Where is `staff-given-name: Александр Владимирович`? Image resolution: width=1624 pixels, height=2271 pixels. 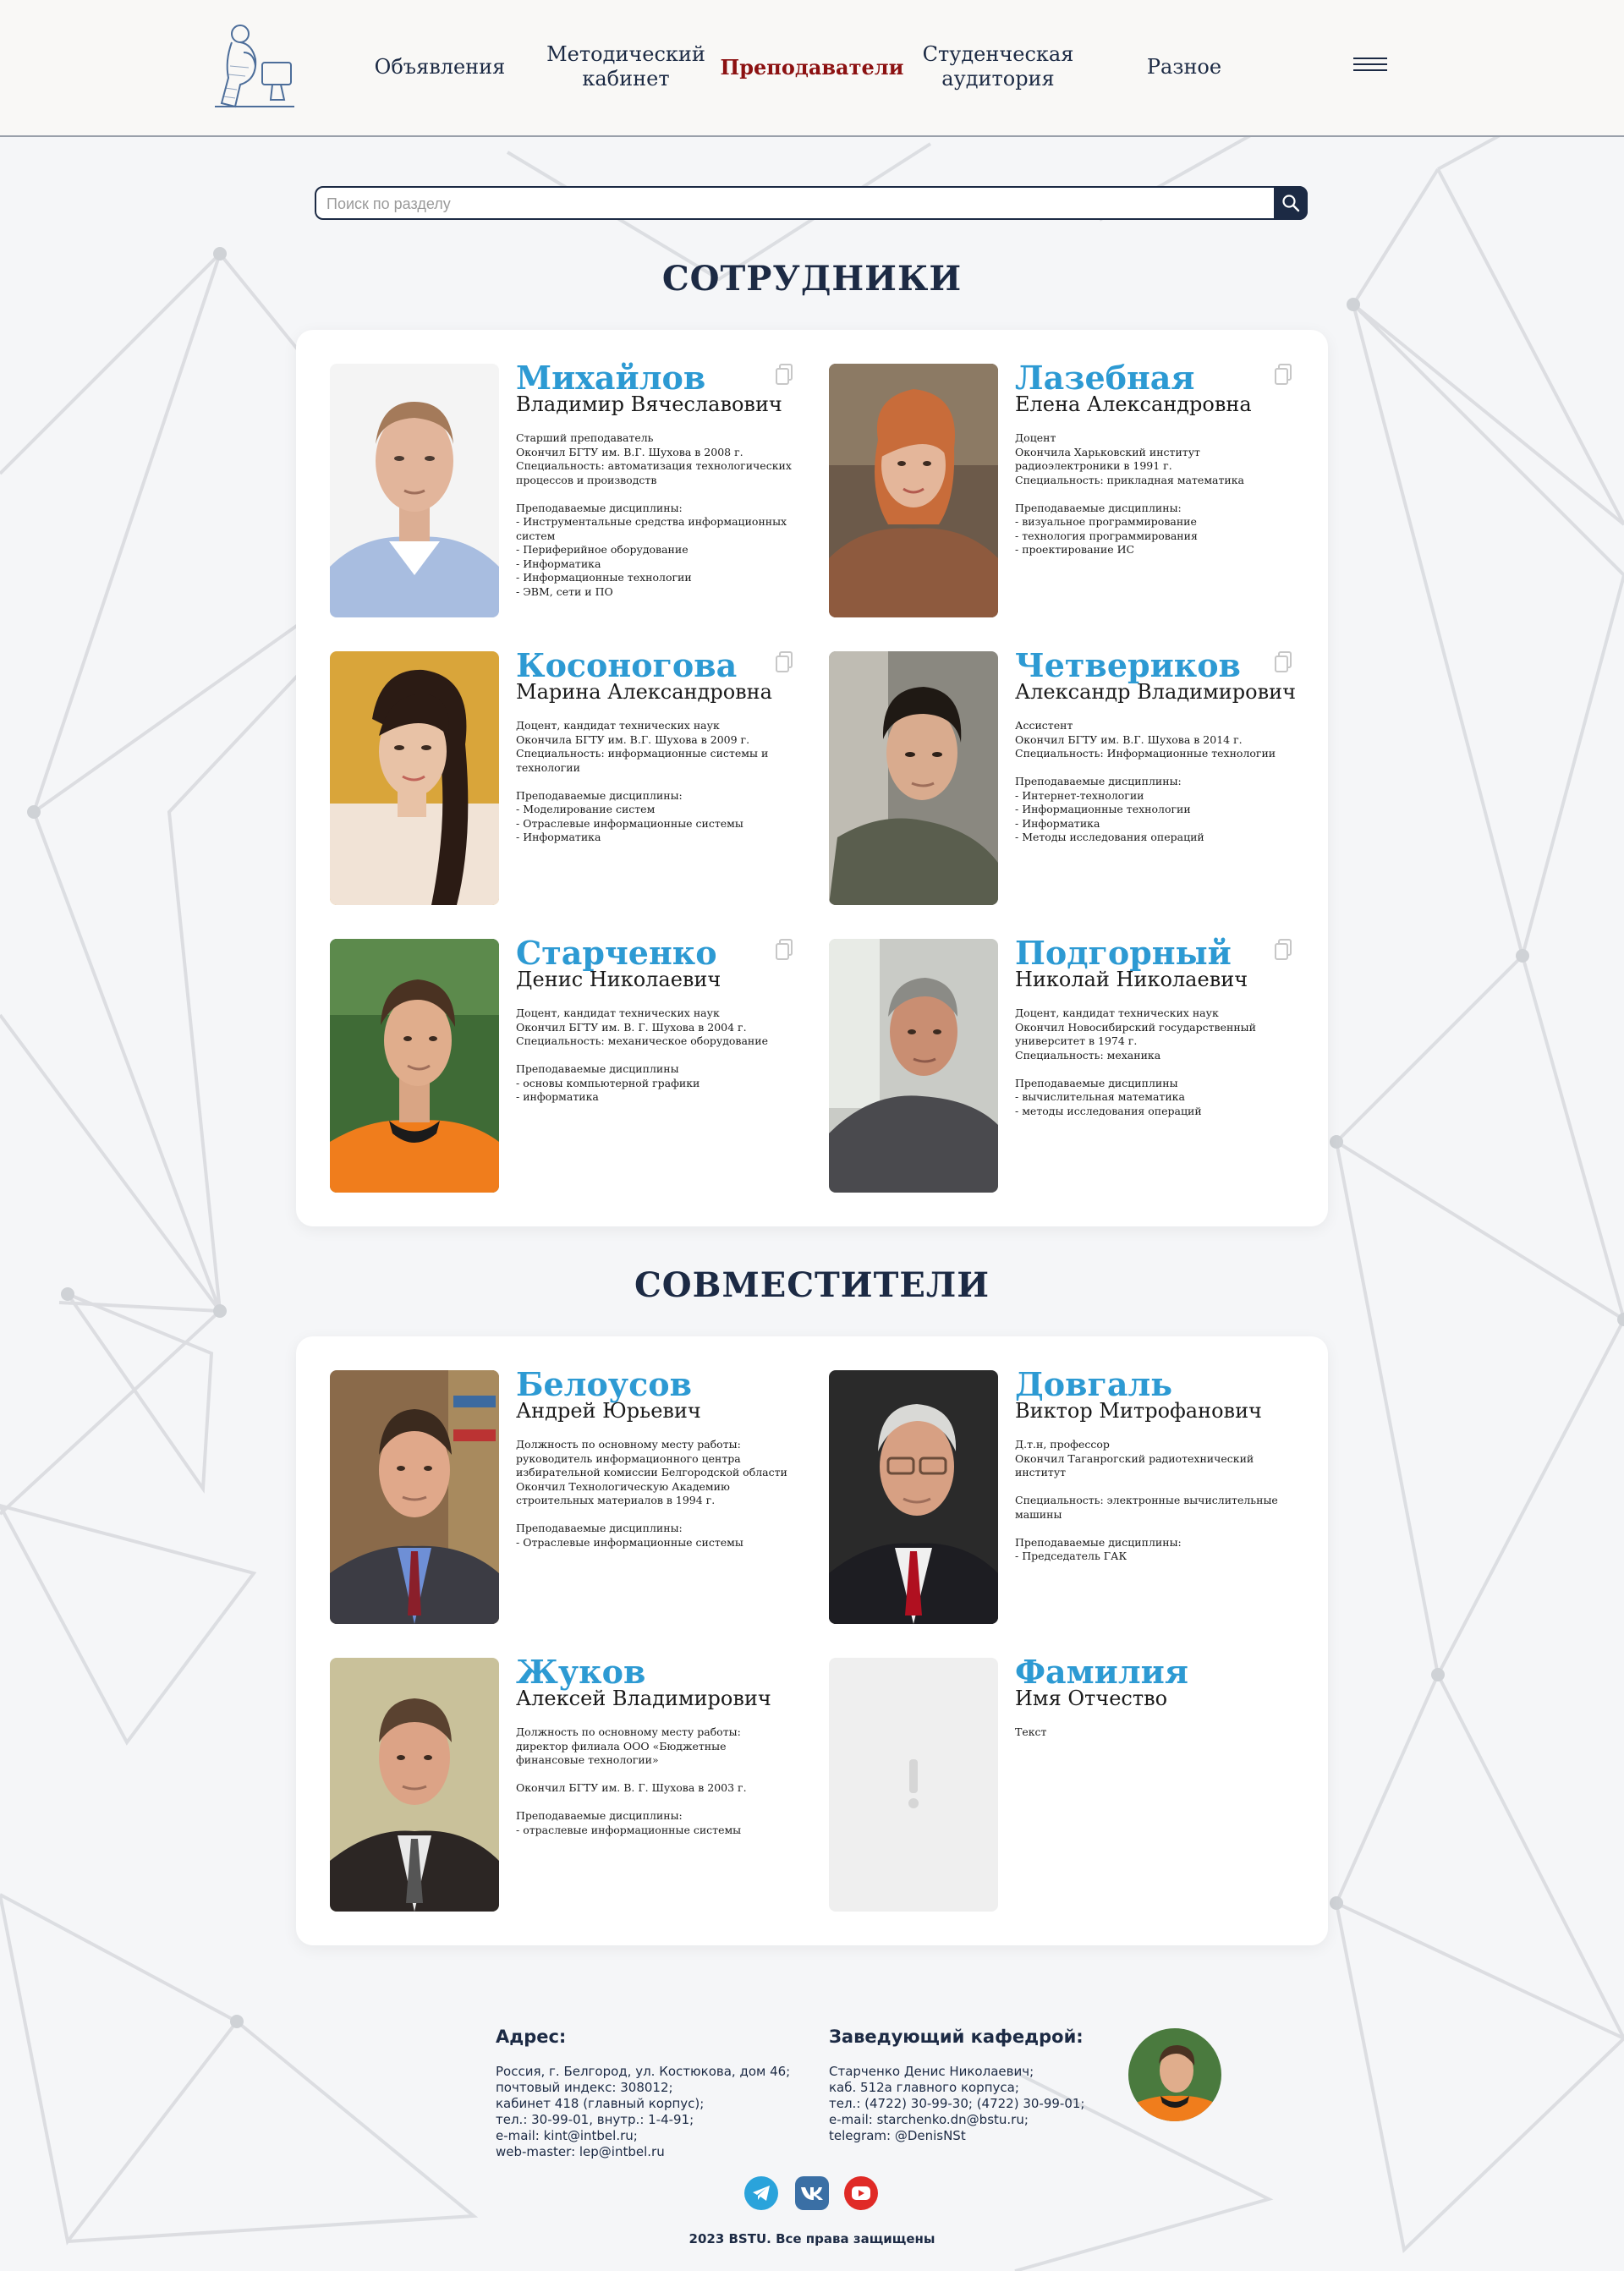
staff-given-name: Александр Владимирович is located at coordinates (1156, 692).